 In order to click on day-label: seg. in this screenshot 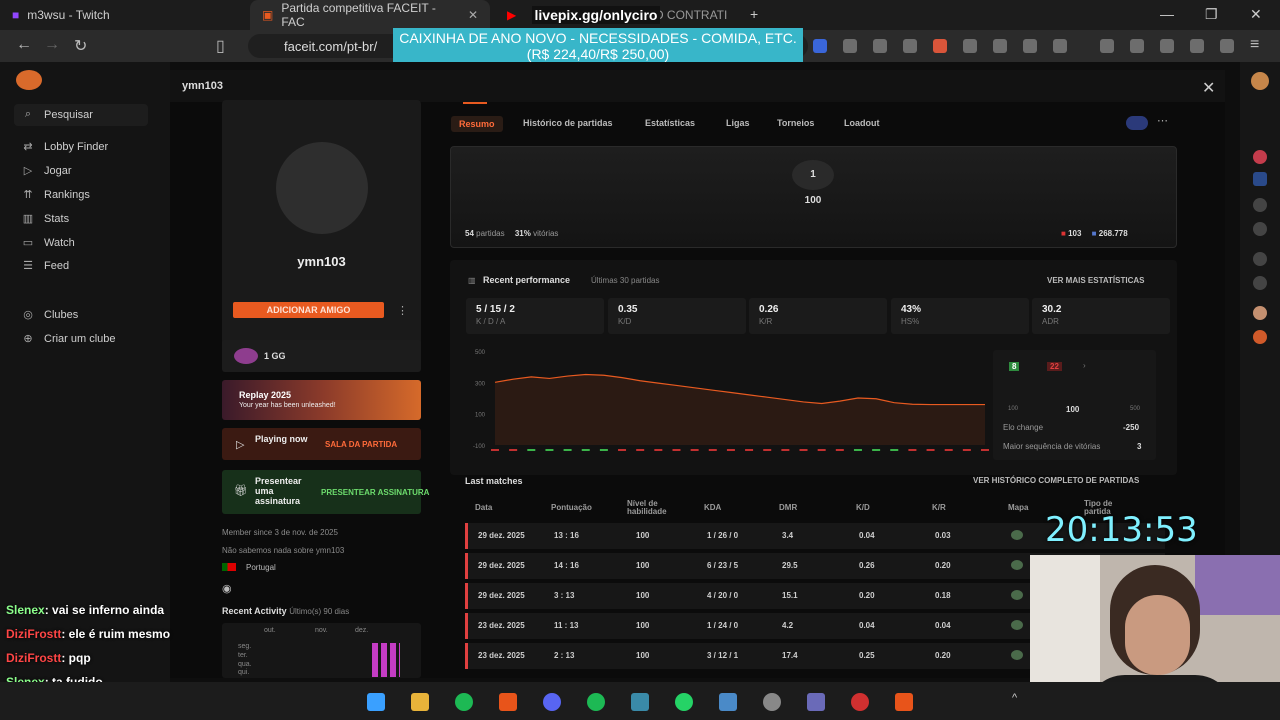, I will do `click(245, 646)`.